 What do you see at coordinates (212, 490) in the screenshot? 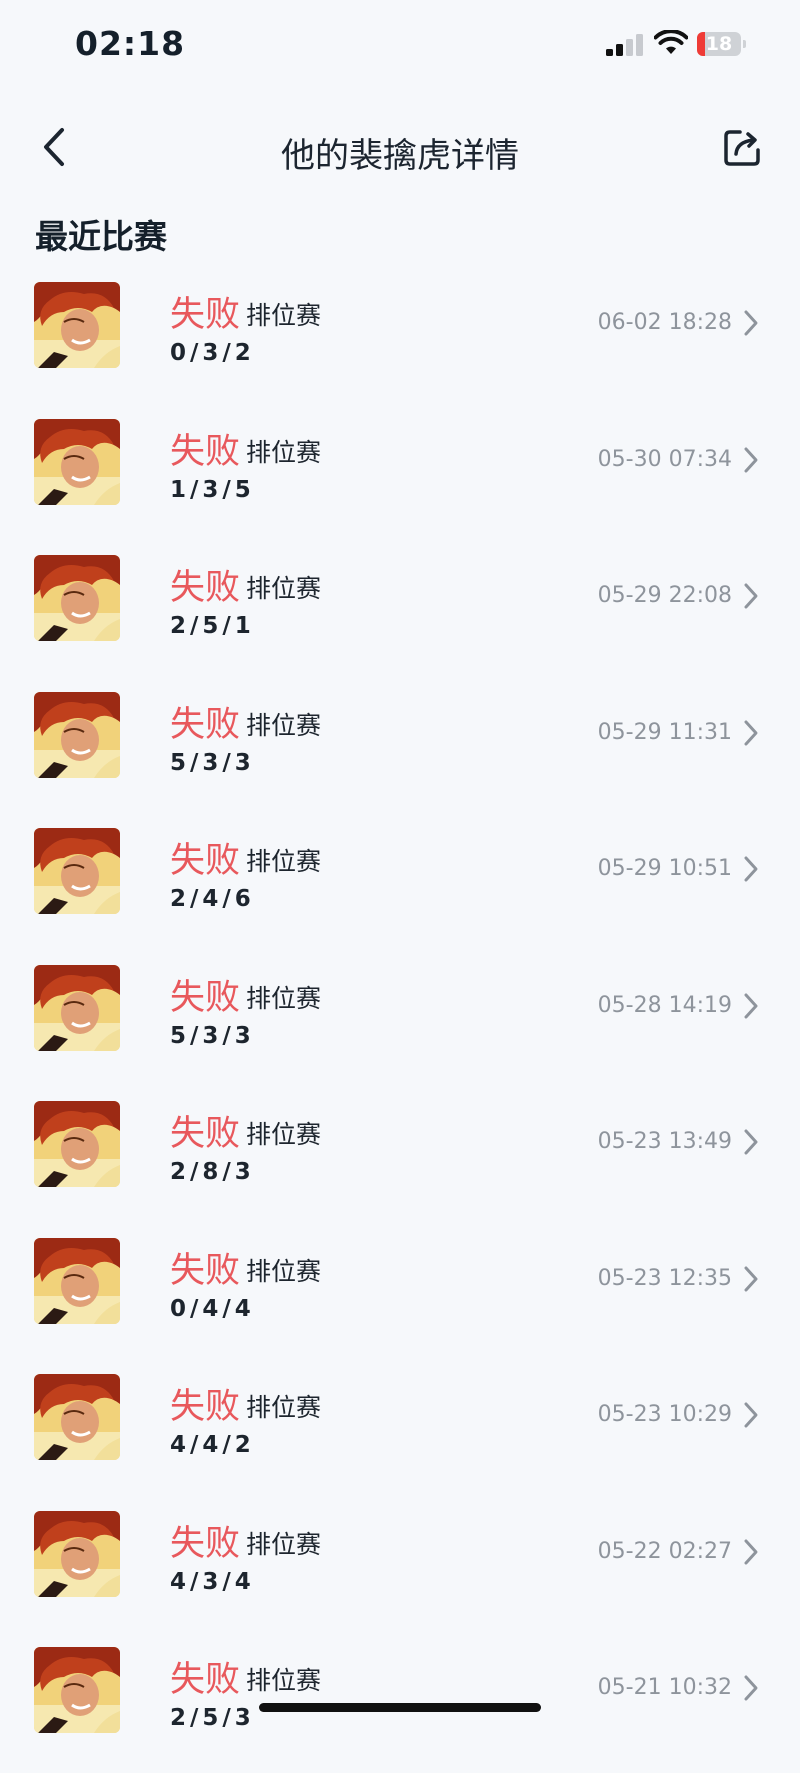
I see `match-kda: 1/3/5` at bounding box center [212, 490].